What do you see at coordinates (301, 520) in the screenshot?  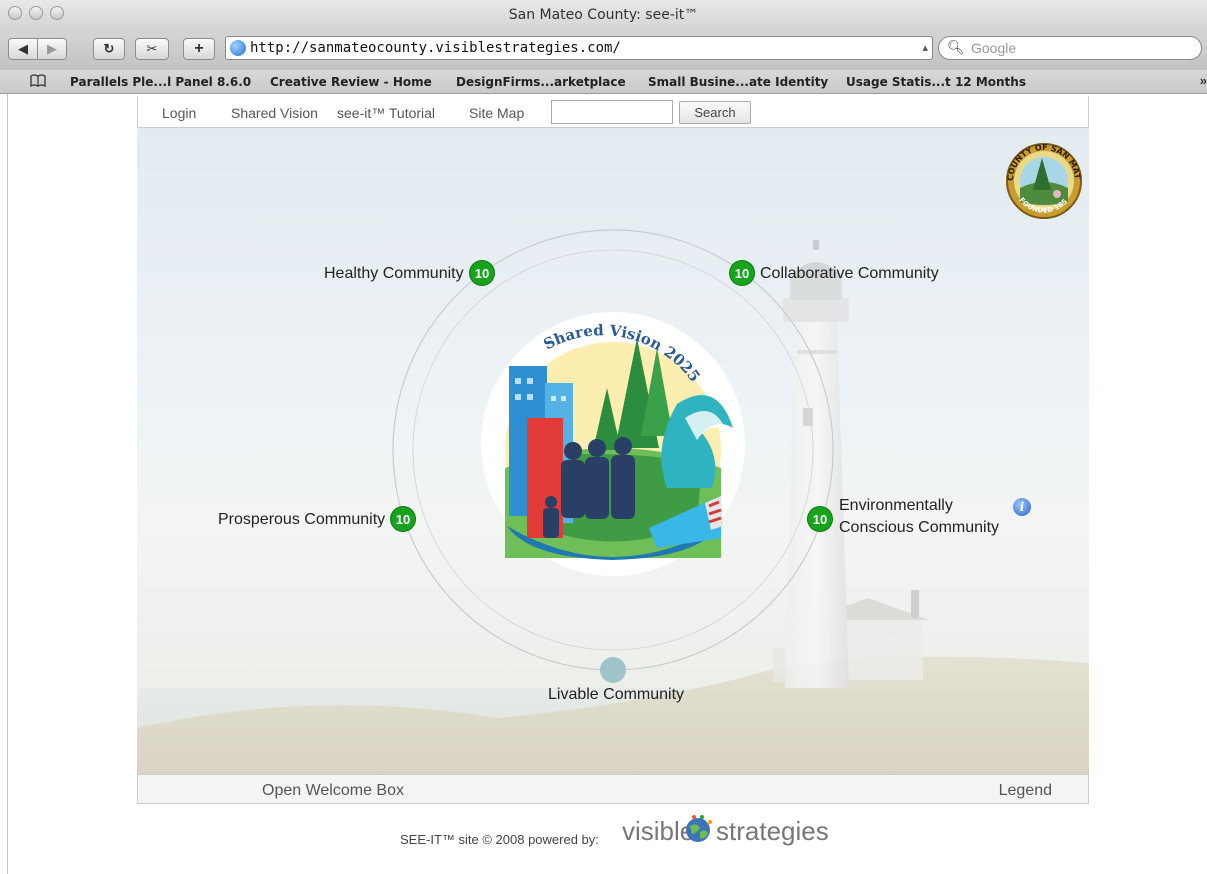 I see `prosperous-community-label: Prosperous Community` at bounding box center [301, 520].